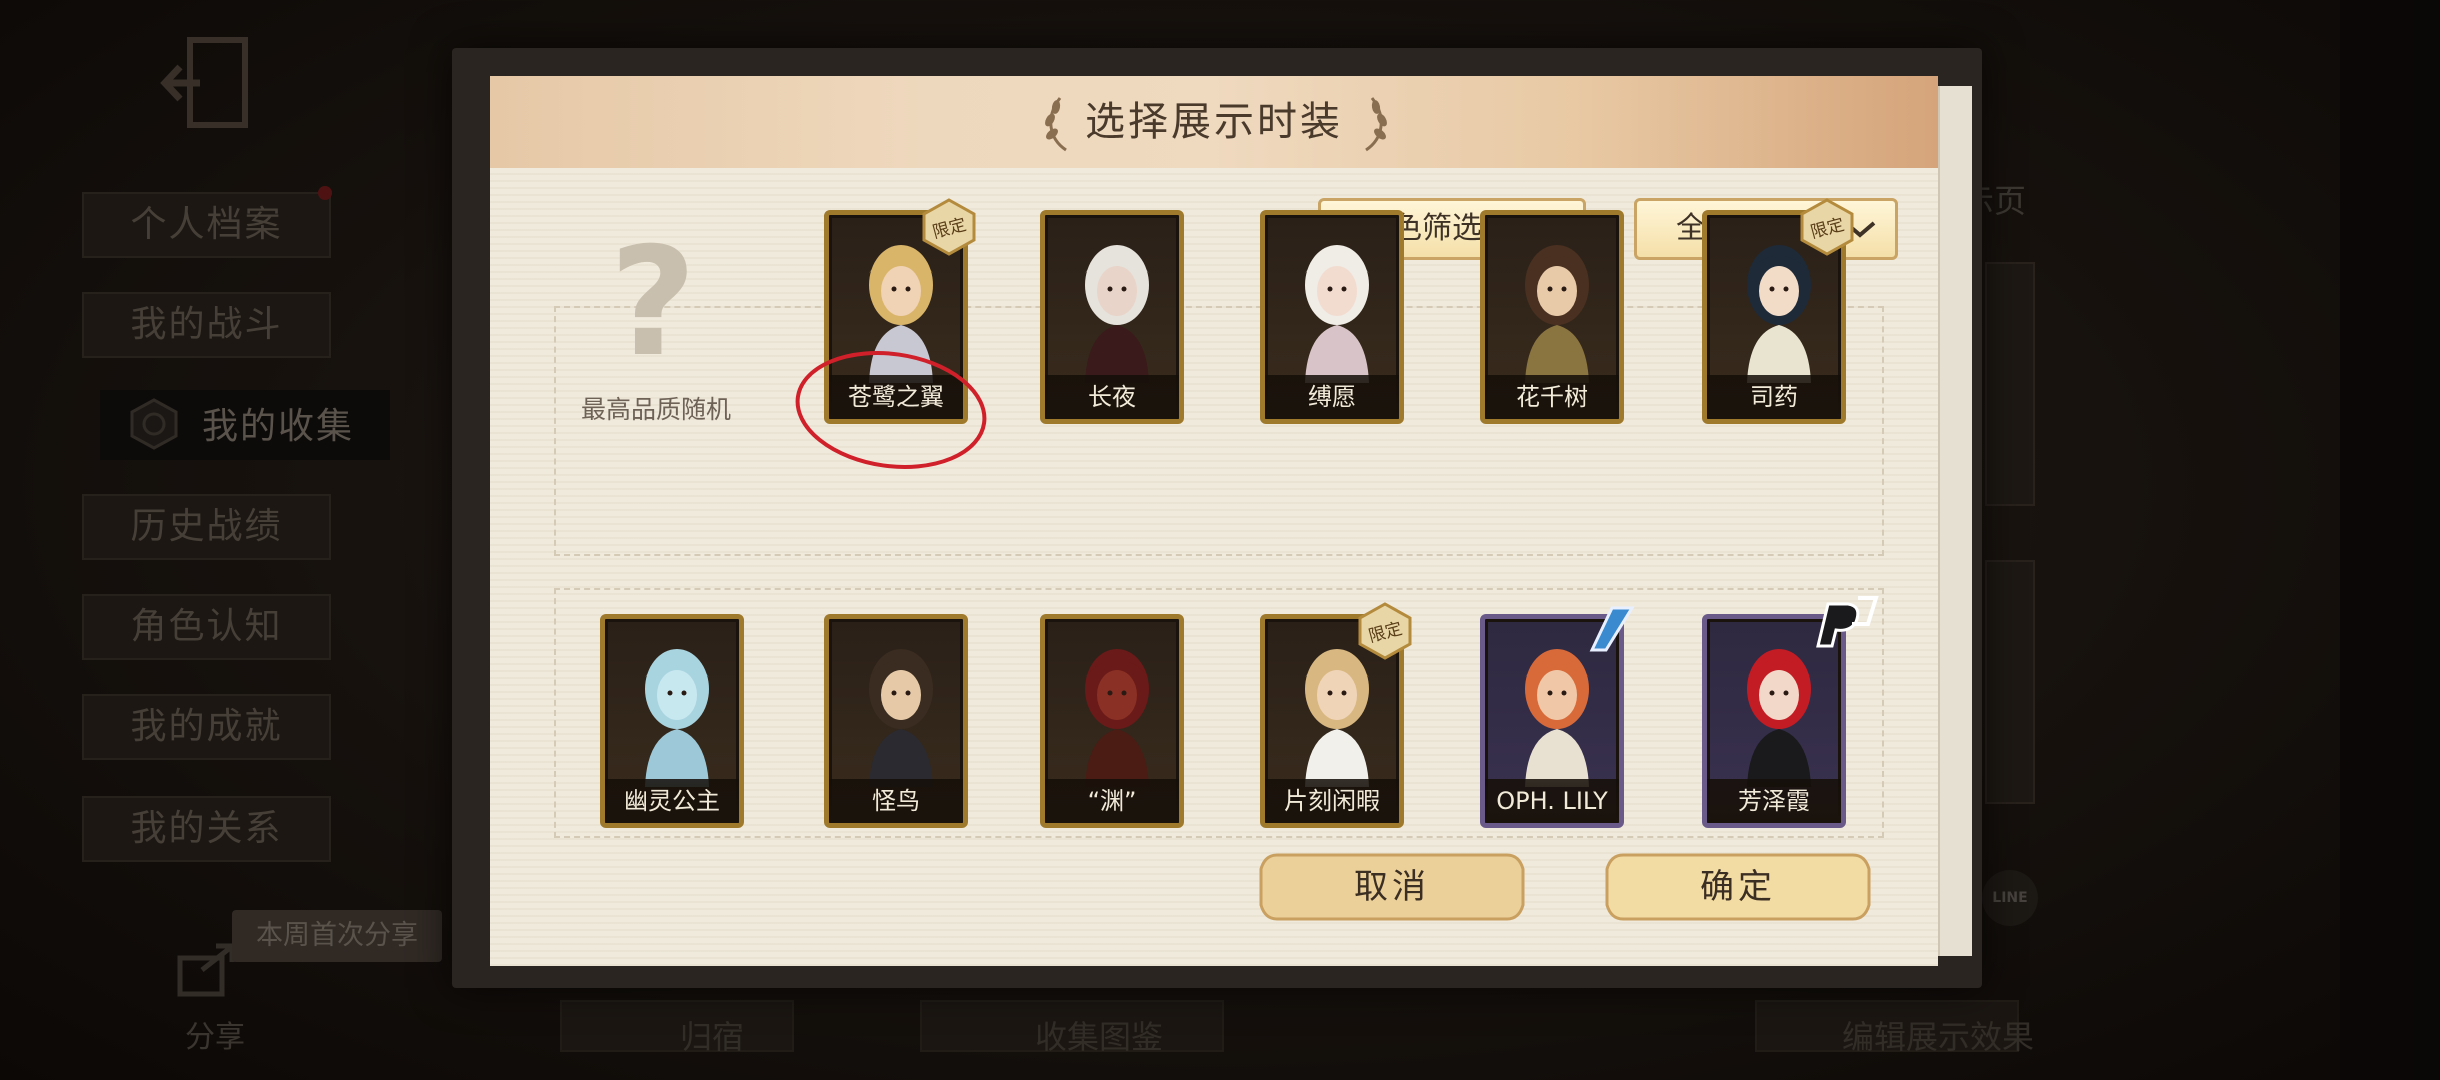 This screenshot has width=2440, height=1080. Describe the element at coordinates (1847, 622) in the screenshot. I see `persona5-logo-icon` at that location.